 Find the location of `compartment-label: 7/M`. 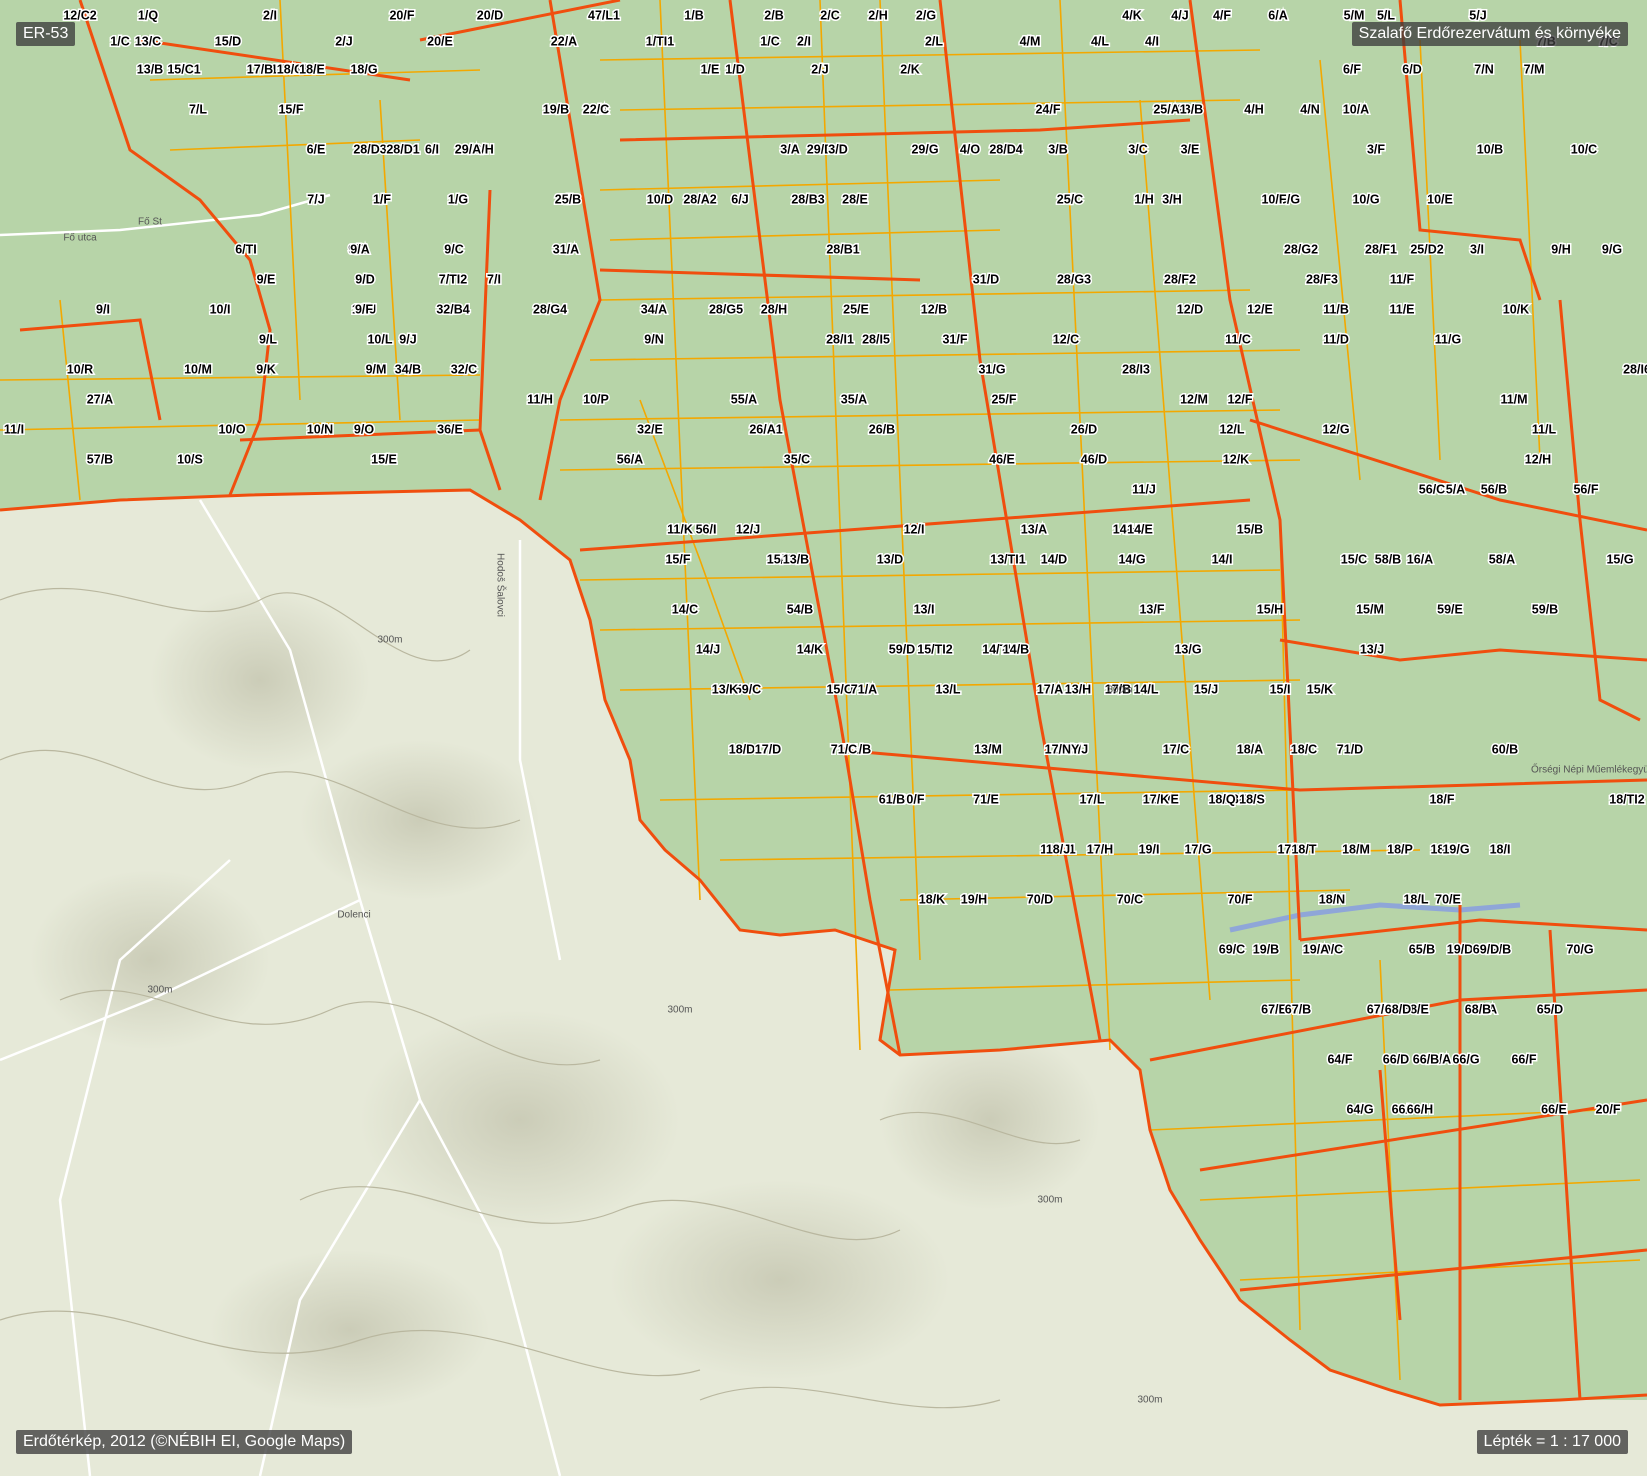

compartment-label: 7/M is located at coordinates (1534, 69).